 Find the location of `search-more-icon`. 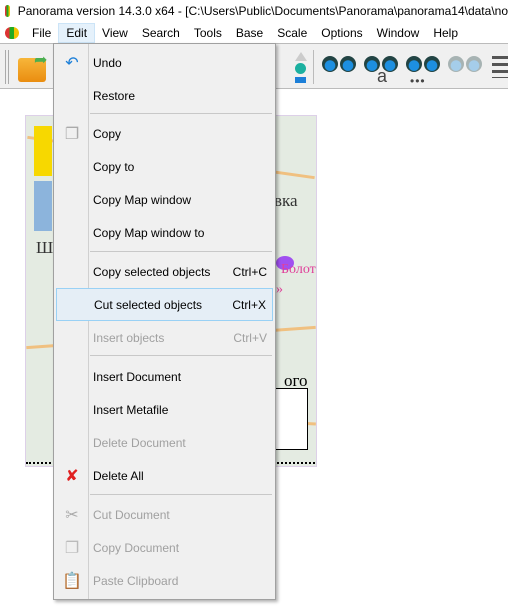

search-more-icon is located at coordinates (423, 61).